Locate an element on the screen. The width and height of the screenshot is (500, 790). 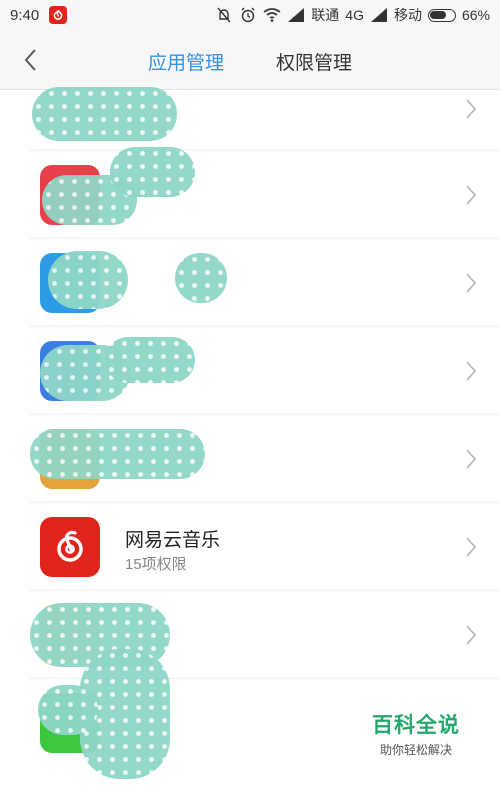
status-bar: 9:40 联通 4G 移动 66% is located at coordinates (250, 15).